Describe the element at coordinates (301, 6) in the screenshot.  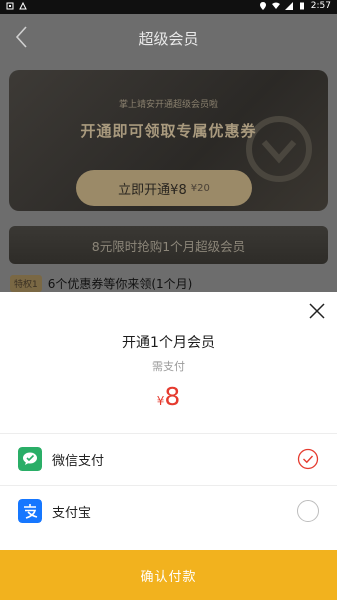
I see `battery-icon` at that location.